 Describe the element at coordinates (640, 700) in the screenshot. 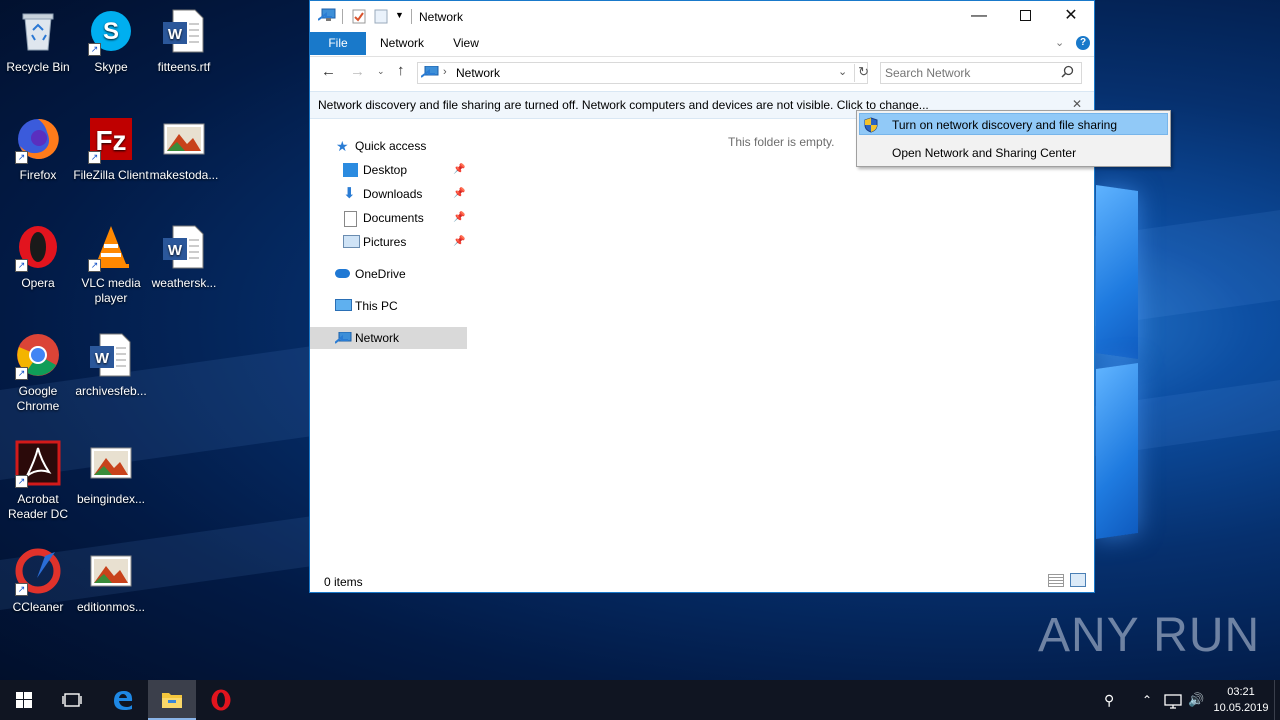

I see `taskbar: ⚲ ⌃ 🔊 03:21 10.05.2019` at that location.